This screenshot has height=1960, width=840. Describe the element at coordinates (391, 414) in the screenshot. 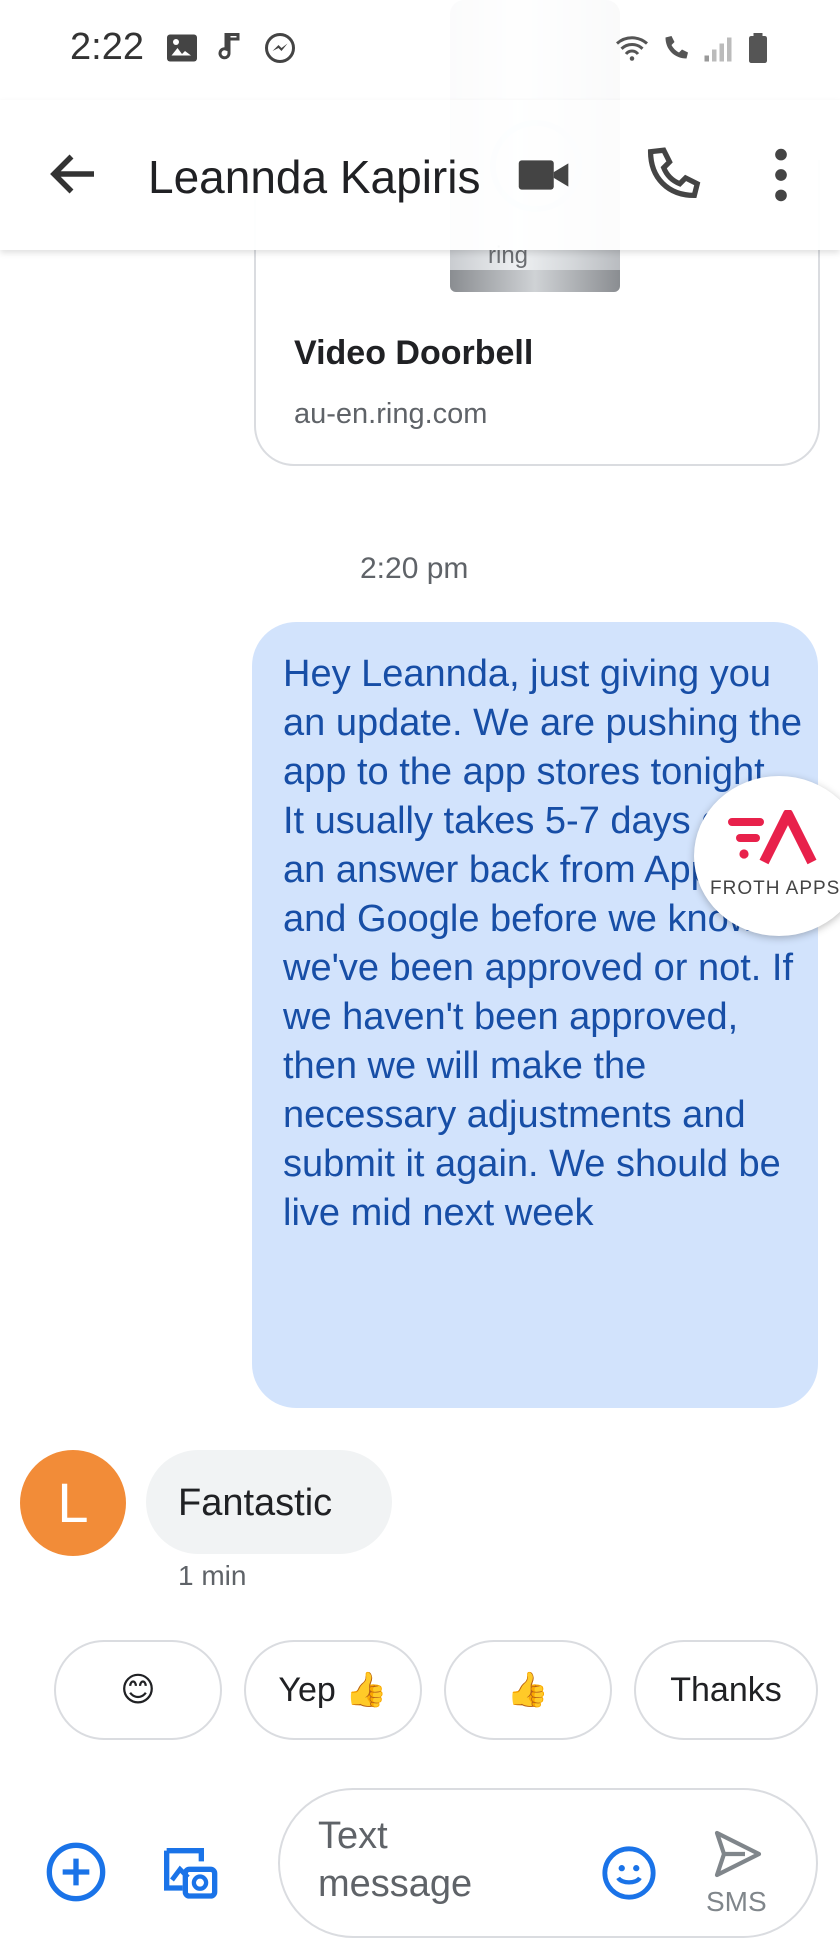

I see `link-preview-domain: au-en.ring.com` at that location.